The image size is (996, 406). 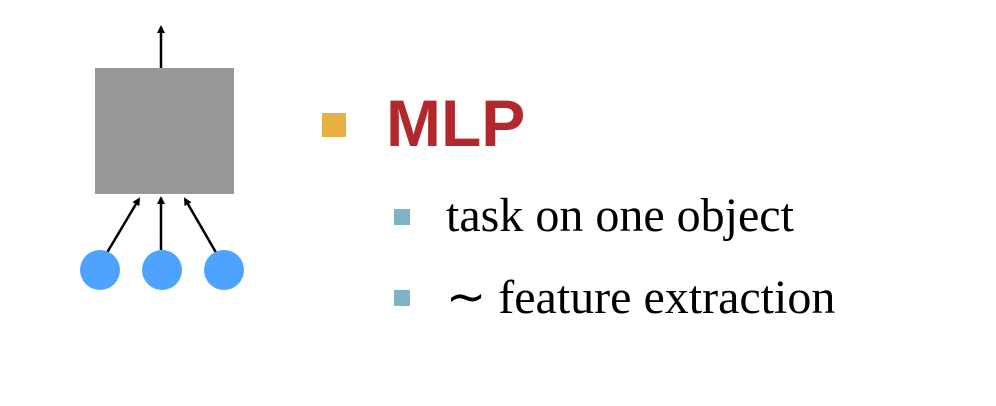 What do you see at coordinates (122, 227) in the screenshot?
I see `input-arrow-left` at bounding box center [122, 227].